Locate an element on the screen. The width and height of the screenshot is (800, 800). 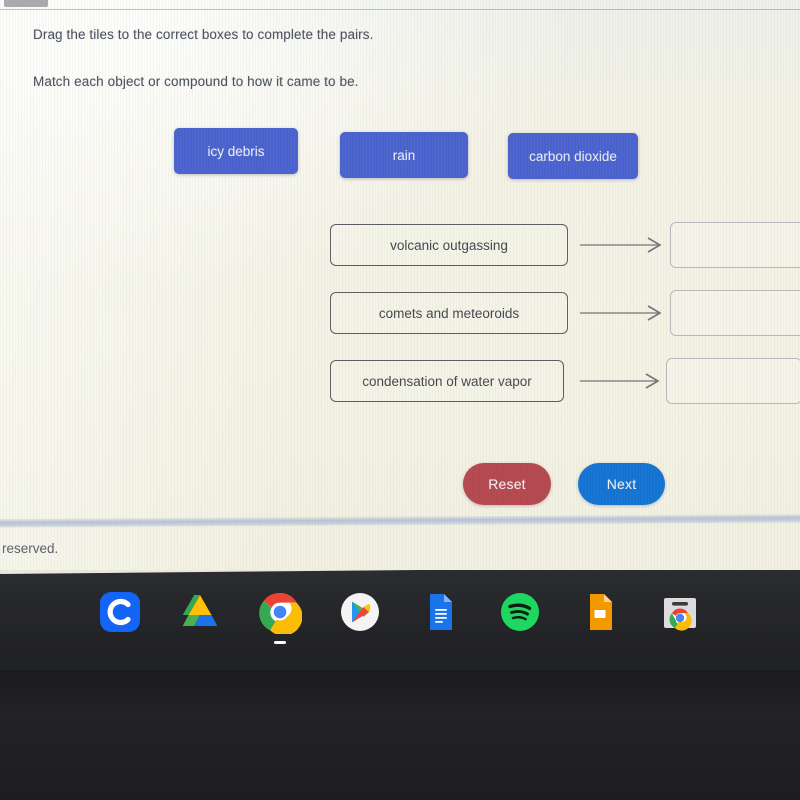
next-button: Next is located at coordinates (621, 484).